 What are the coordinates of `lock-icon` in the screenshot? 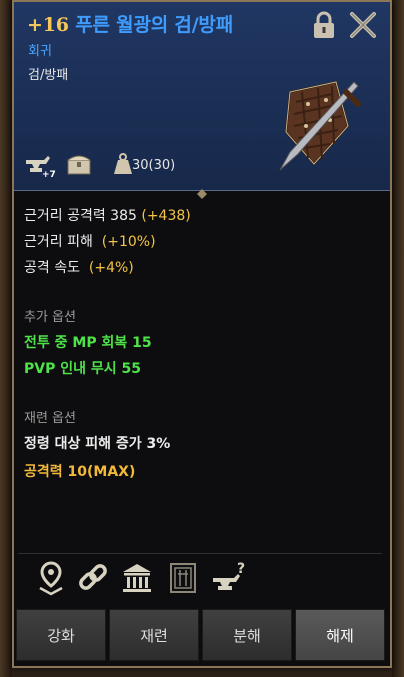 It's located at (324, 25).